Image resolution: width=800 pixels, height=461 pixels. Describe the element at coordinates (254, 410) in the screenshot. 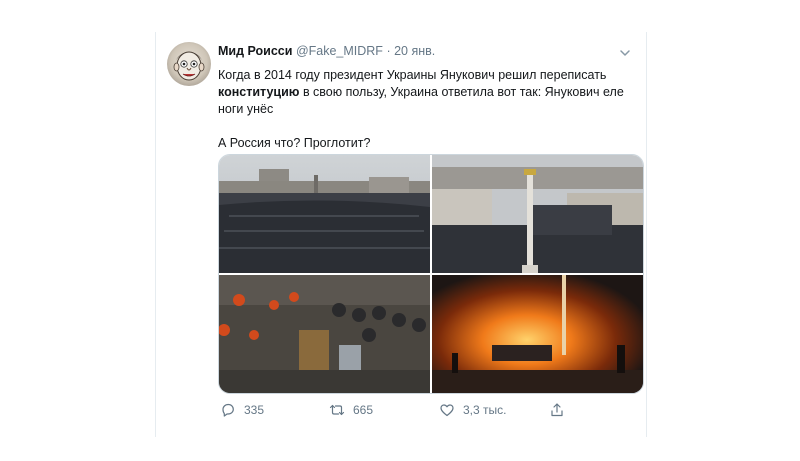

I see `reply-count: 335` at that location.